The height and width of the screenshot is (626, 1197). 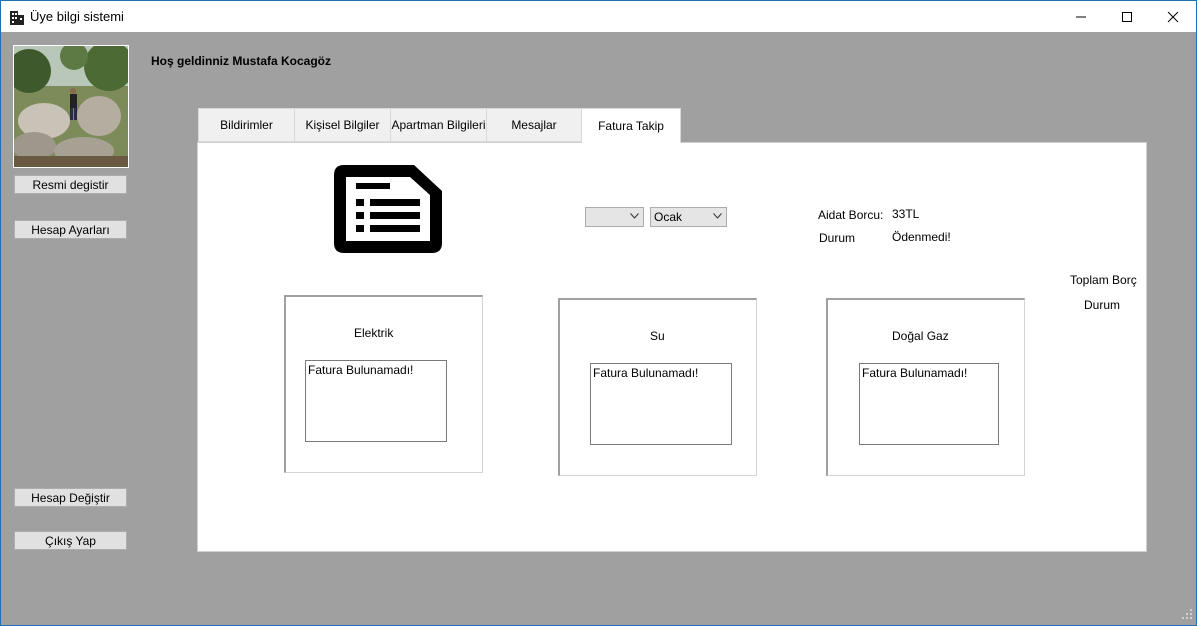 I want to click on logout-button: Çıkış Yap, so click(x=70, y=540).